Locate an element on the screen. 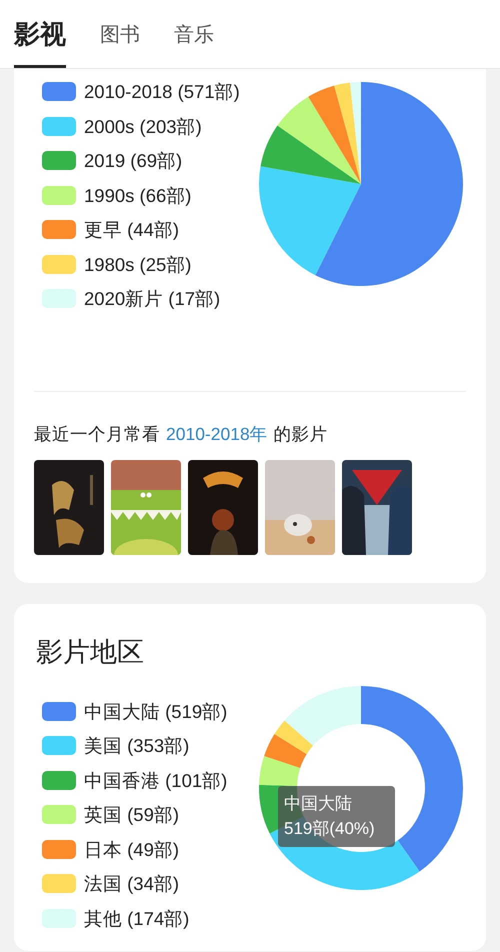 The height and width of the screenshot is (952, 500). legend-label: 中国香港 (101部) is located at coordinates (156, 780).